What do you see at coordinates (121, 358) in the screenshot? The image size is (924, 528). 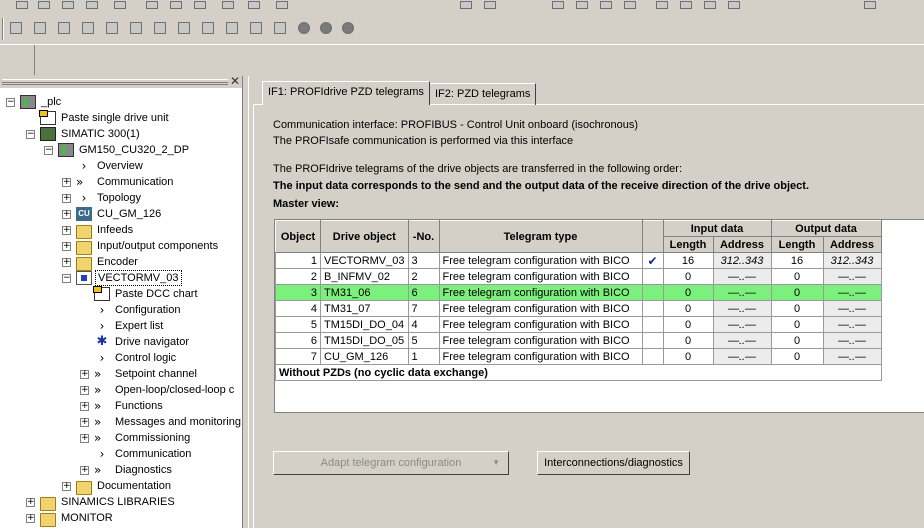 I see `tree-item: › Control logic` at bounding box center [121, 358].